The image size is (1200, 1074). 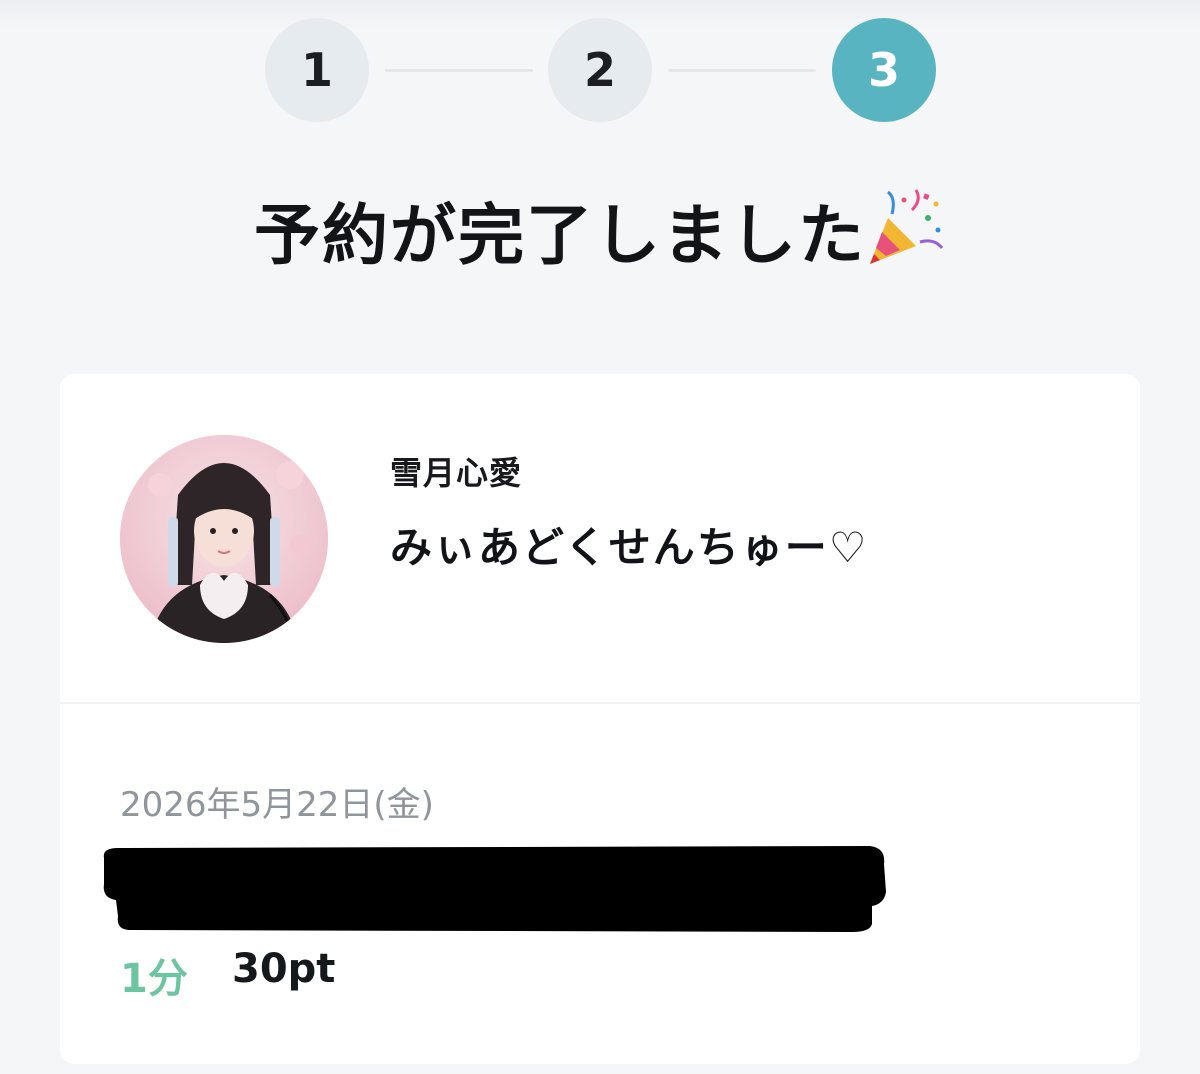 I want to click on step-3-current: 3, so click(x=884, y=70).